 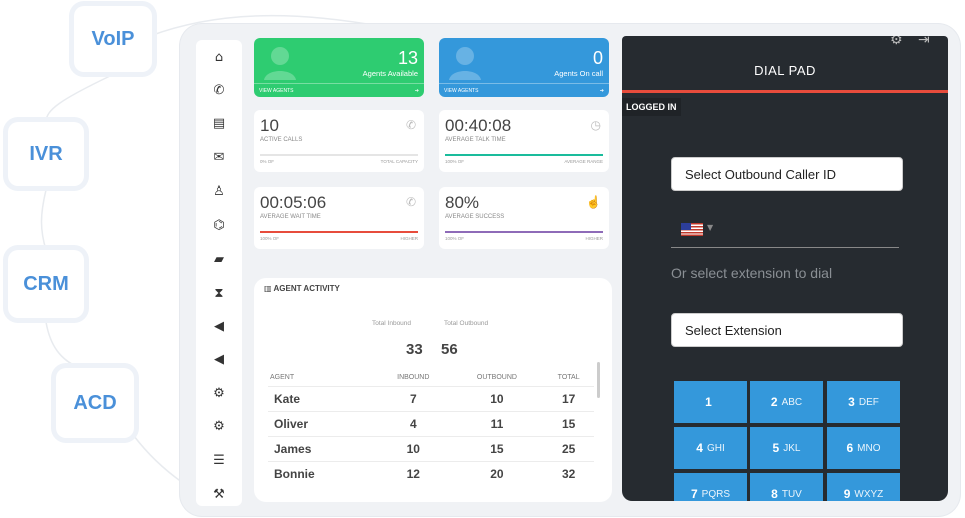 What do you see at coordinates (716, 494) in the screenshot?
I see `key-letters: PQRS` at bounding box center [716, 494].